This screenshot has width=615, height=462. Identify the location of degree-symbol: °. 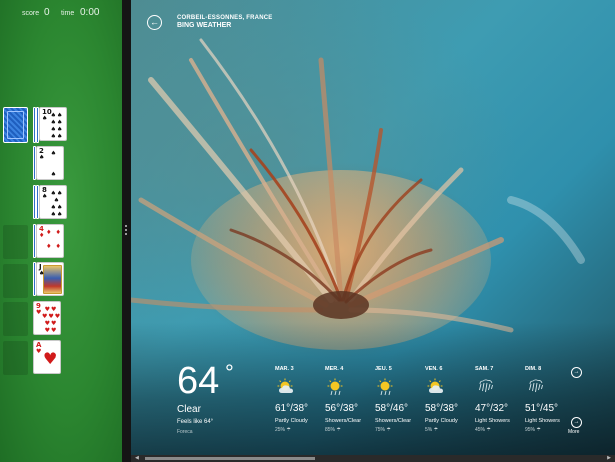
(229, 372).